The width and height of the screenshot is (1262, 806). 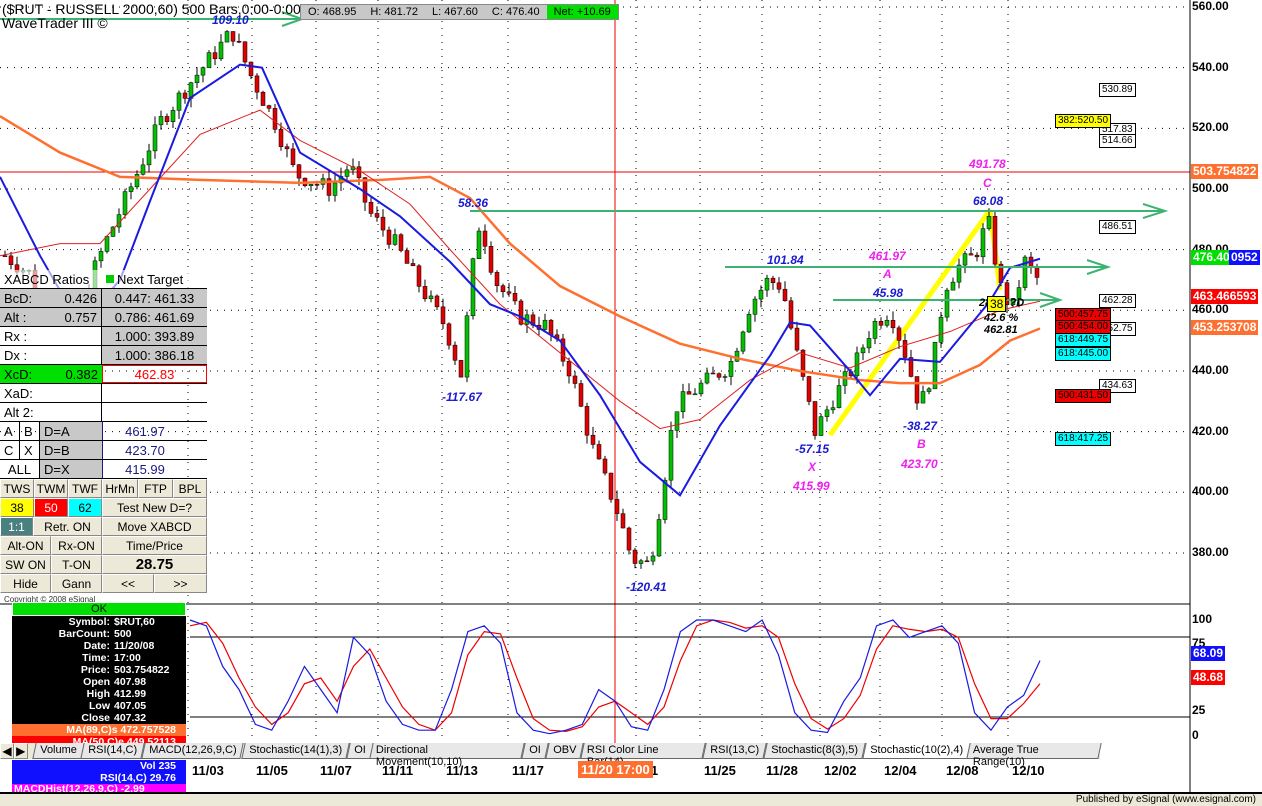 I want to click on alt-on-button: Alt-ON, so click(x=25, y=545).